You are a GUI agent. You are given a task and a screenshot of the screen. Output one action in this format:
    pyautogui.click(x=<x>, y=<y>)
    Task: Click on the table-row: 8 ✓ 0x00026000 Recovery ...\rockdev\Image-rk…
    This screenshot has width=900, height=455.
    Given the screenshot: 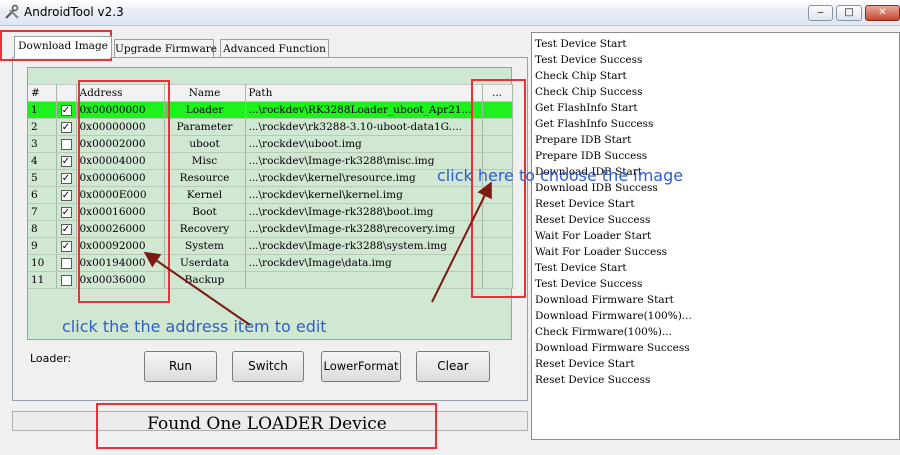 What is the action you would take?
    pyautogui.click(x=270, y=229)
    